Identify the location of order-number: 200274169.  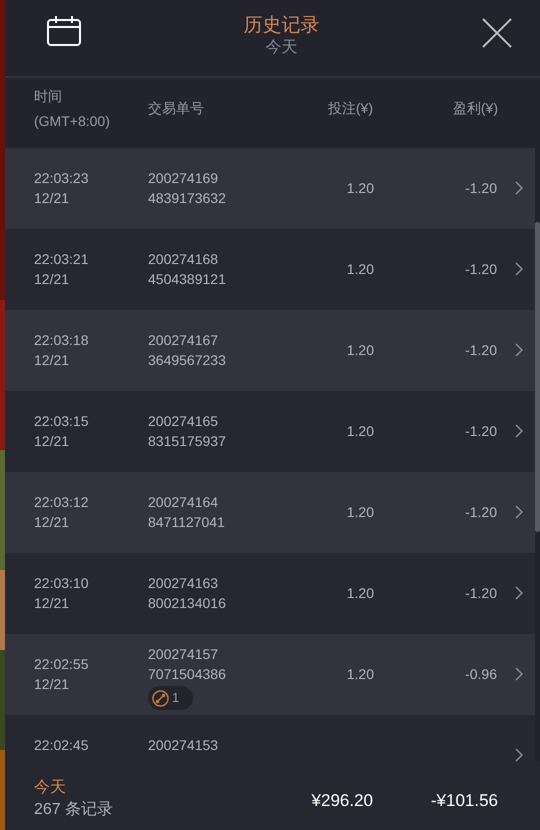
(183, 178).